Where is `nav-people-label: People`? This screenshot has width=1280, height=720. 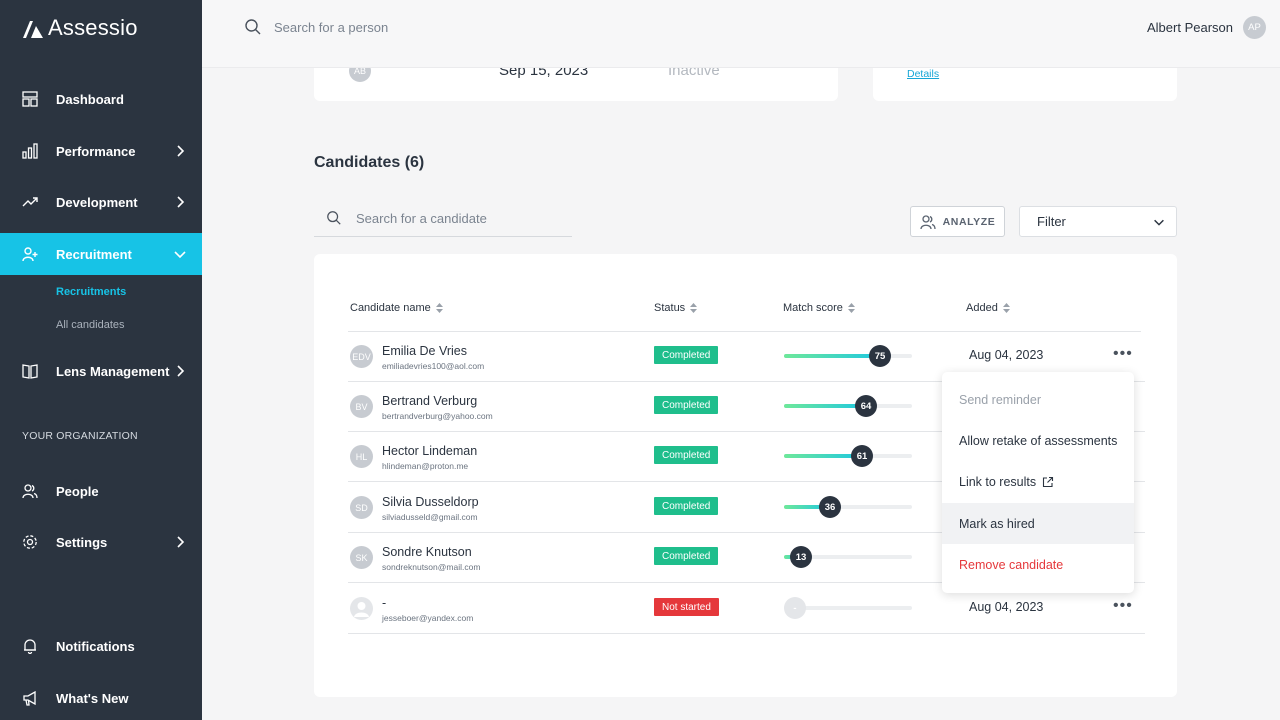 nav-people-label: People is located at coordinates (77, 491).